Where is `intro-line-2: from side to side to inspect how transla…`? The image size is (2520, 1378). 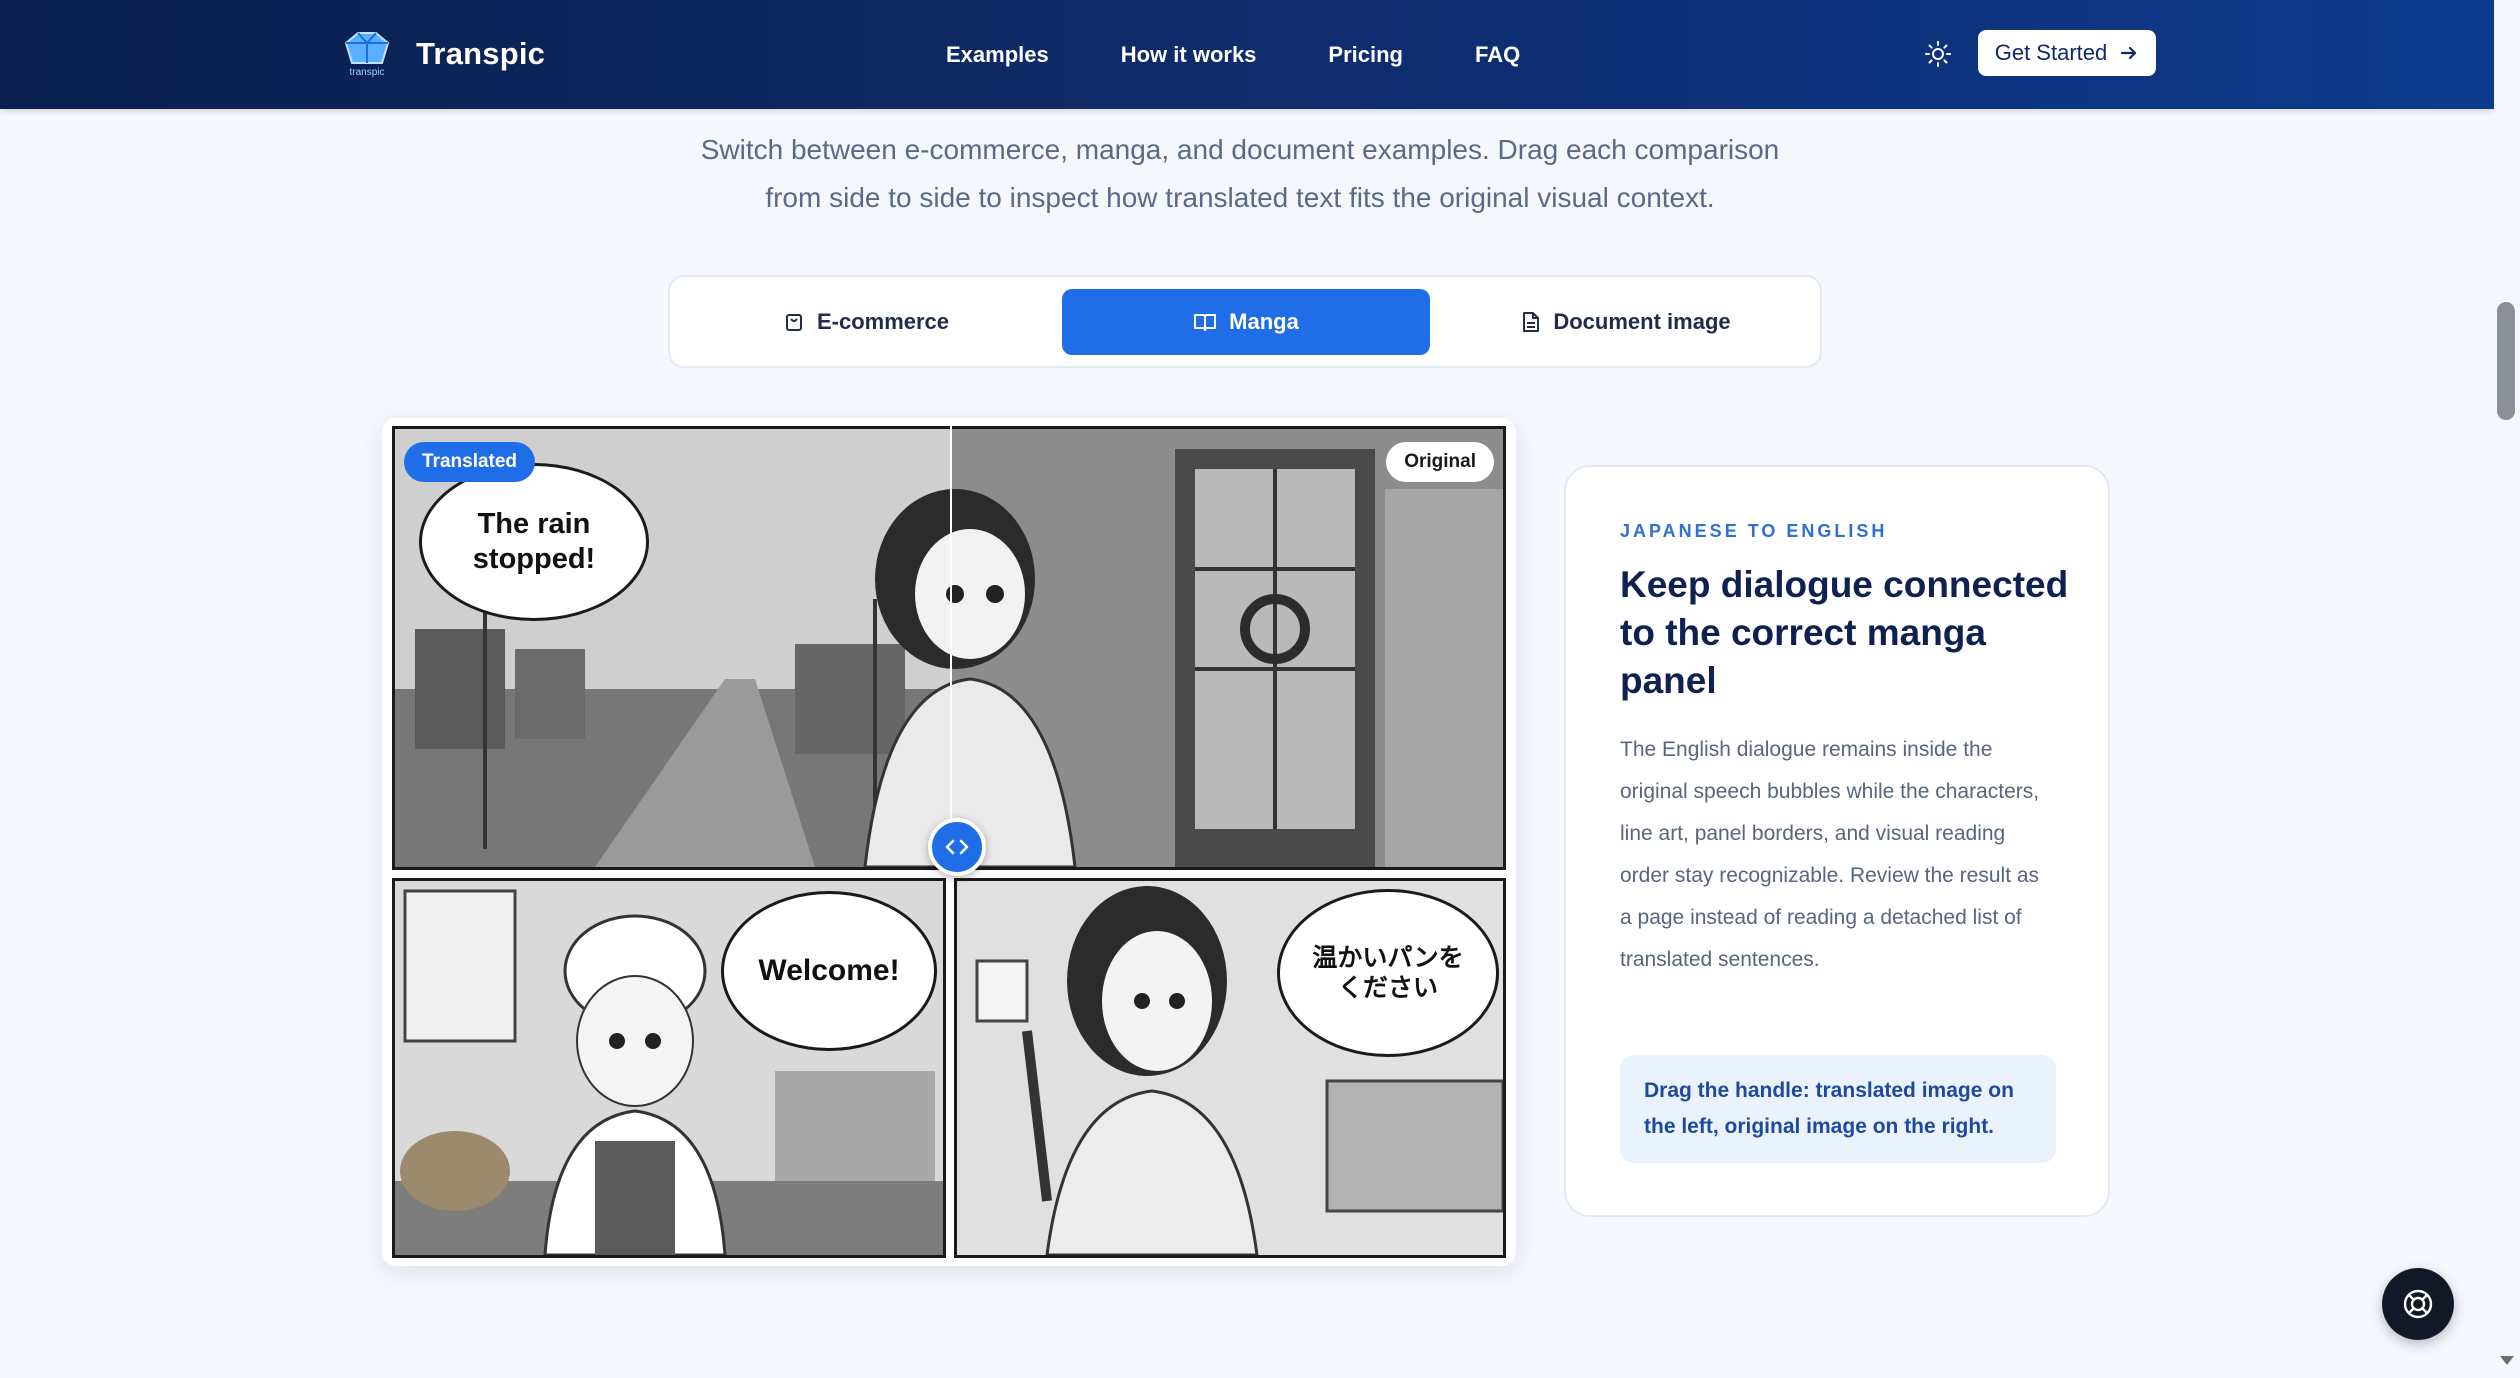
intro-line-2: from side to side to inspect how transla… is located at coordinates (1240, 197).